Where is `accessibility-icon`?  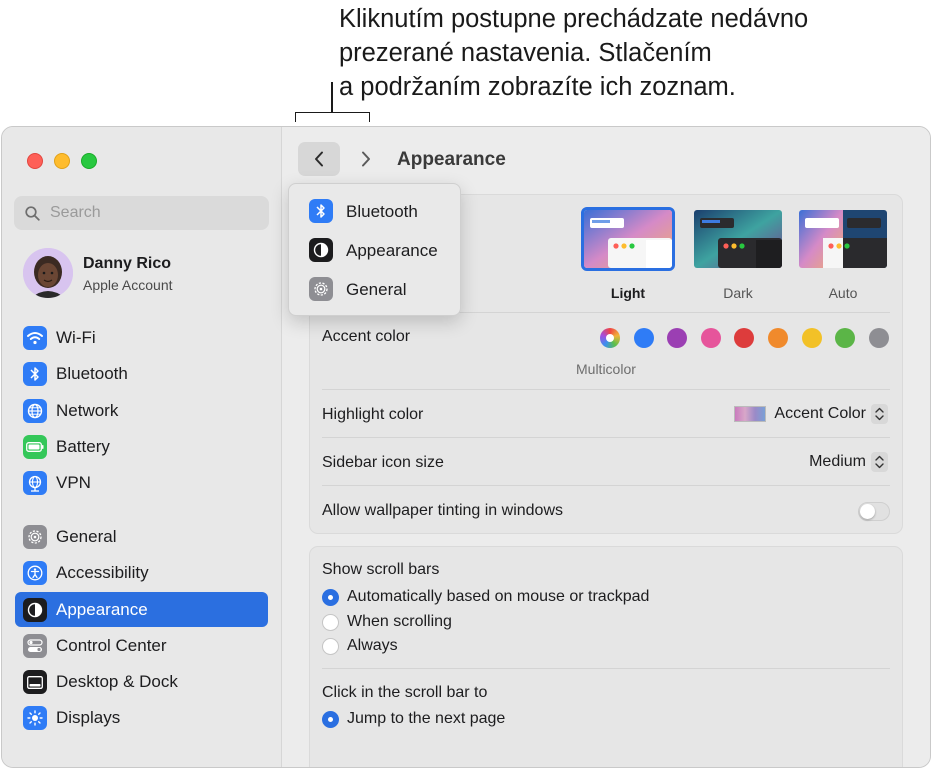 accessibility-icon is located at coordinates (35, 573).